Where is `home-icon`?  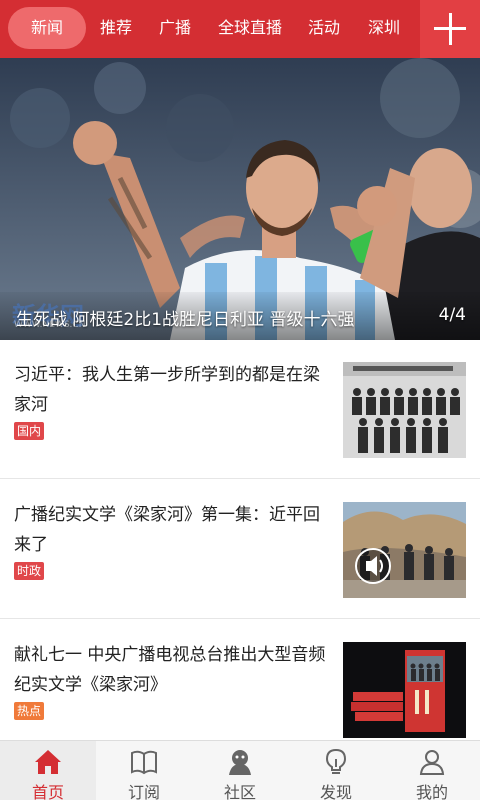
home-icon is located at coordinates (48, 762).